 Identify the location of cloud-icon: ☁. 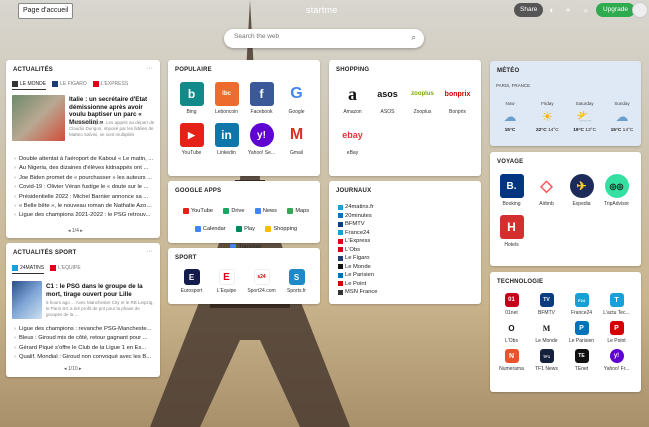
(510, 116).